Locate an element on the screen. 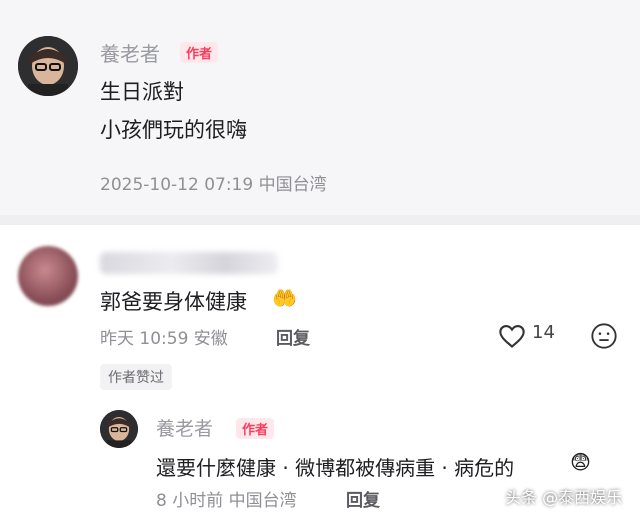 The image size is (640, 516). author-name: 養老者 is located at coordinates (130, 52).